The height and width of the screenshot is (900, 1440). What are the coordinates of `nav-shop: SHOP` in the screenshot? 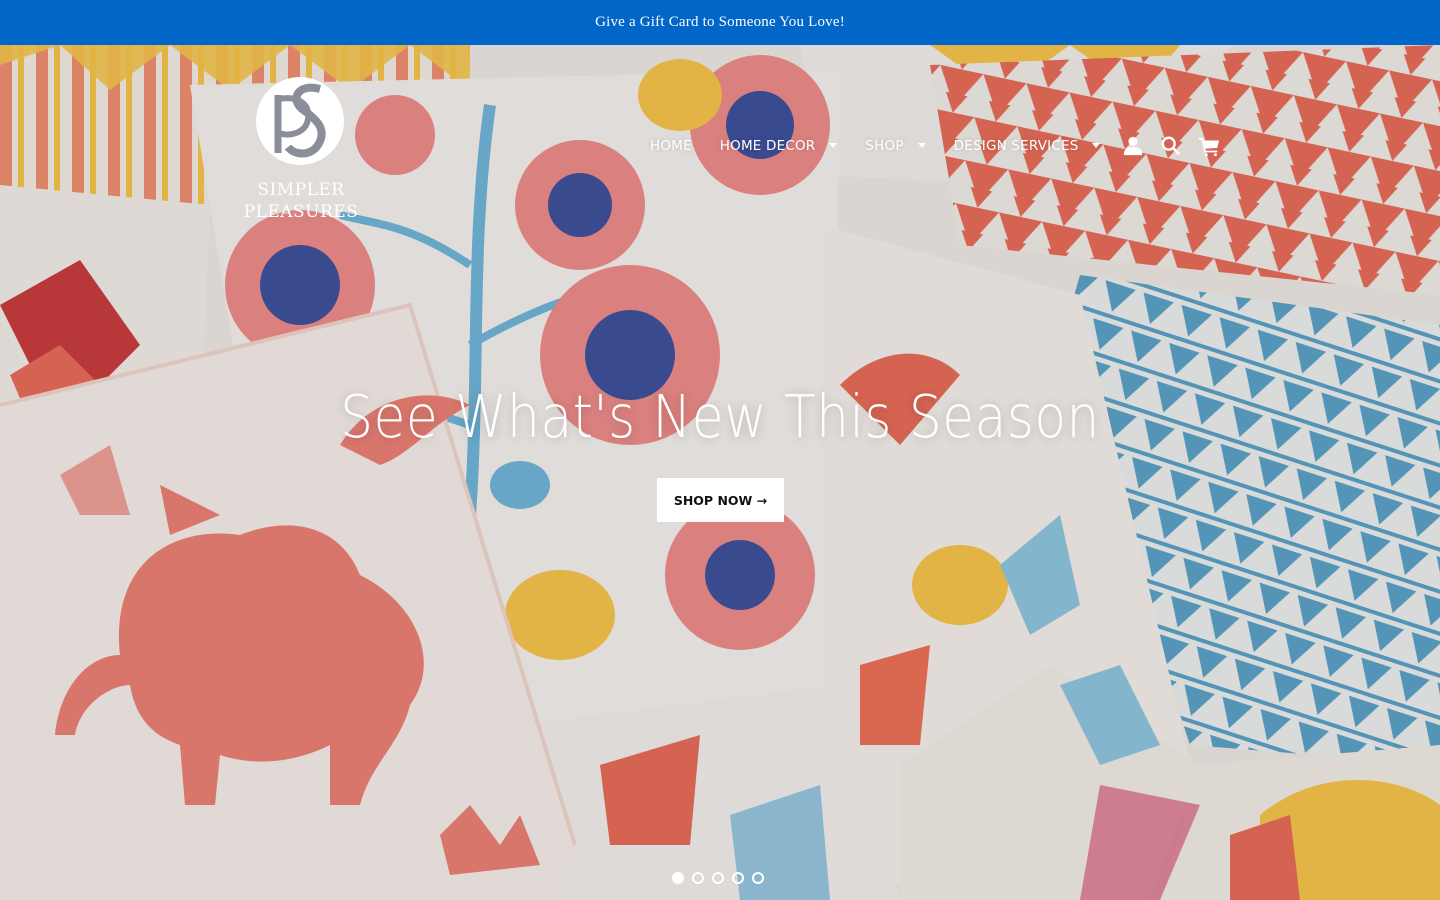 It's located at (895, 146).